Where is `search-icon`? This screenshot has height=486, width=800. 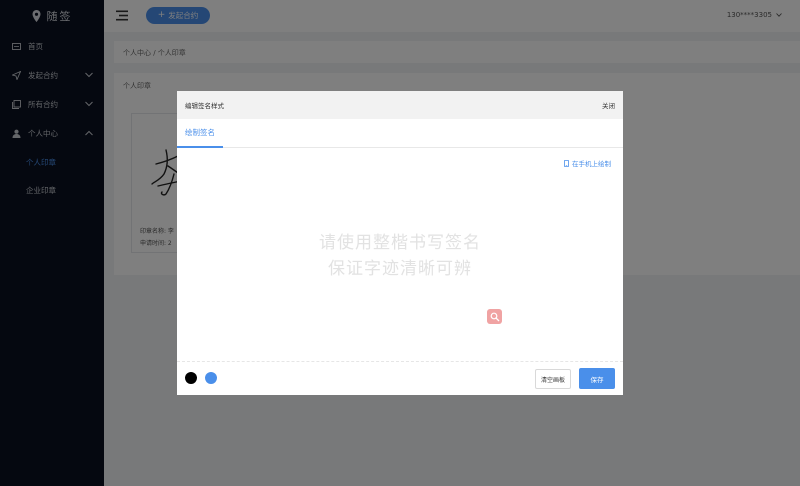 search-icon is located at coordinates (494, 316).